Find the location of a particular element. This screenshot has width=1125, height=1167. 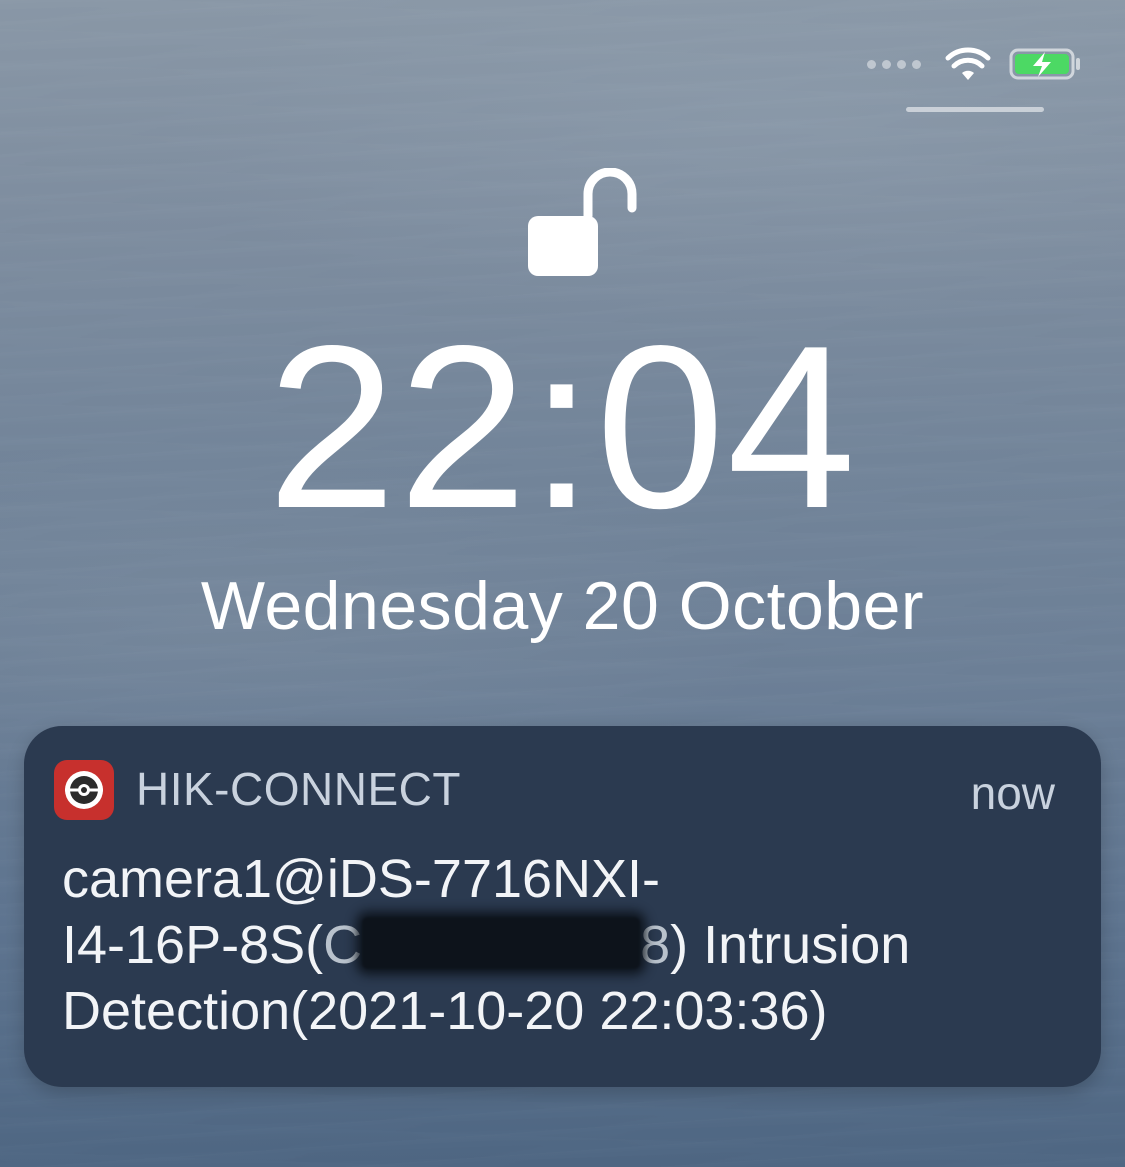

camera-lens-icon is located at coordinates (84, 790).